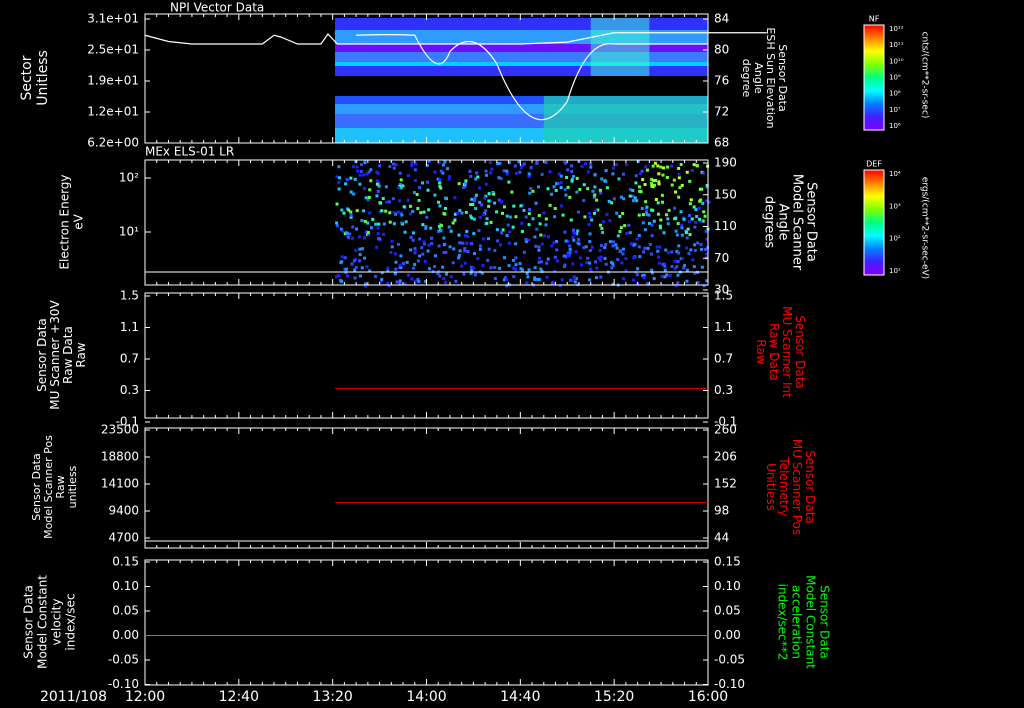  I want to click on colorbar2-units-line-0: ergs/(cm**2-sr-sec-eV), so click(925, 228).